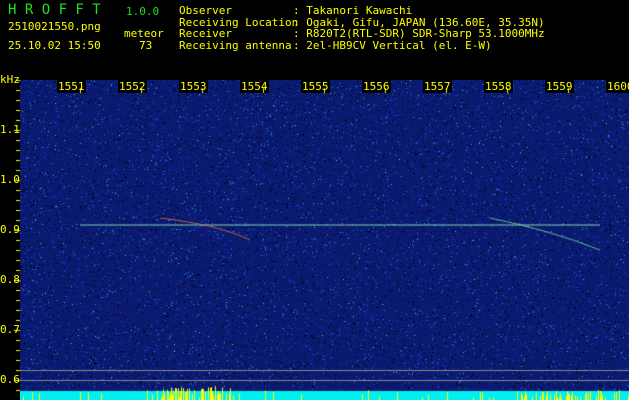 The width and height of the screenshot is (629, 400). What do you see at coordinates (54, 26) in the screenshot?
I see `file-name: 2510021550.png` at bounding box center [54, 26].